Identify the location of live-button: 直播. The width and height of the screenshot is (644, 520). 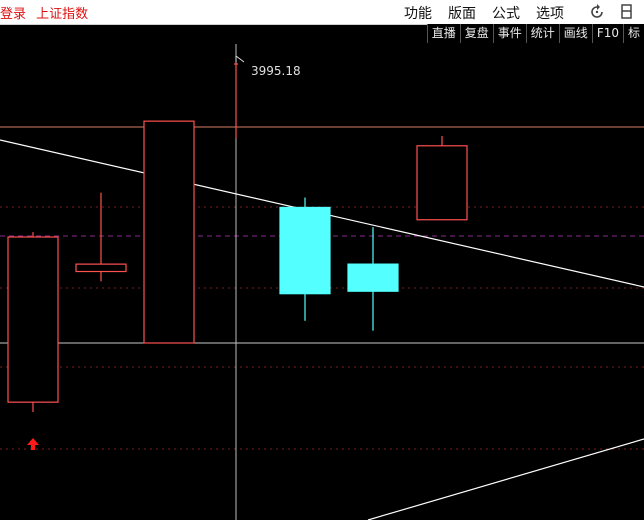
(443, 33).